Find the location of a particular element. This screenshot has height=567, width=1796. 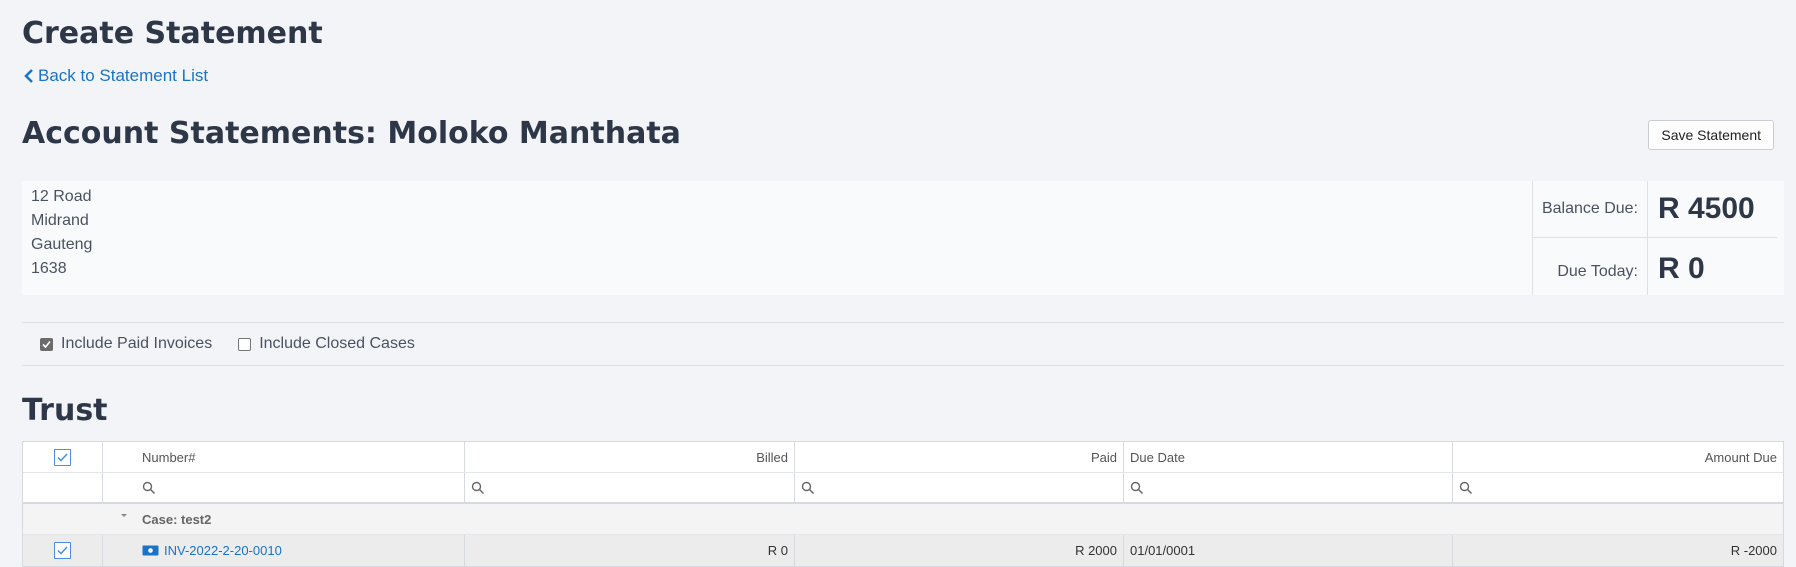

balance-summary: Balance Due: R 4500 Due Today: R 0 is located at coordinates (1654, 238).